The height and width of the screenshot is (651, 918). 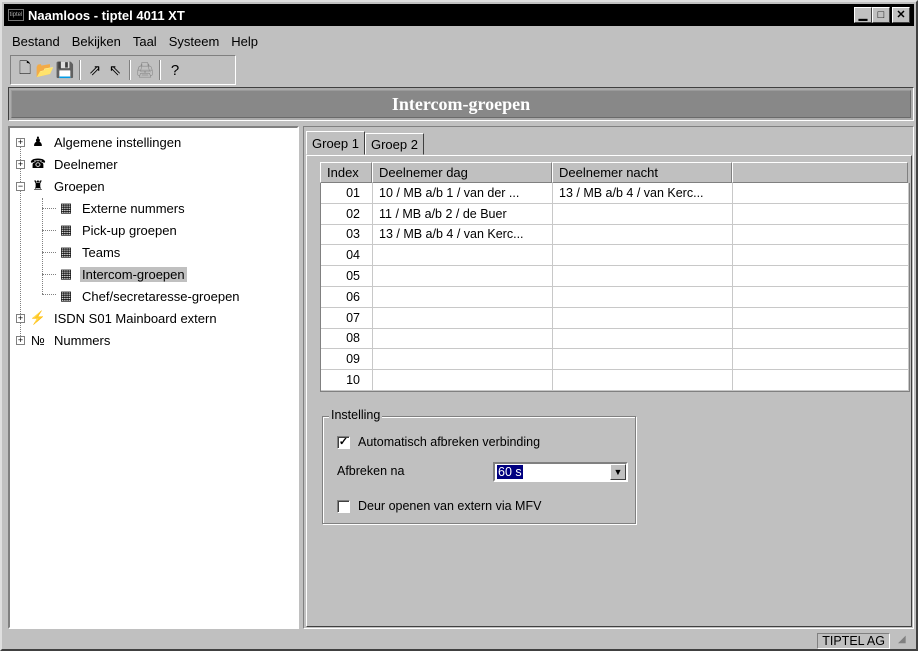 What do you see at coordinates (371, 471) in the screenshot?
I see `disconnect-after-label: Afbreken na` at bounding box center [371, 471].